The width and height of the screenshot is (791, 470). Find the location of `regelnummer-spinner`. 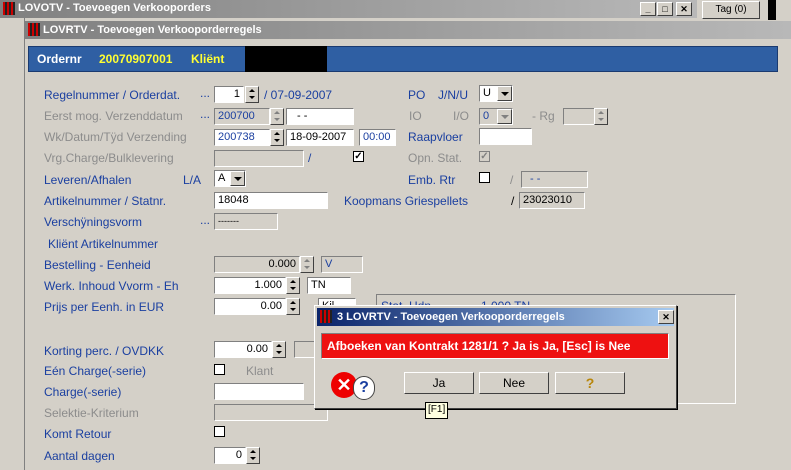

regelnummer-spinner is located at coordinates (252, 94).